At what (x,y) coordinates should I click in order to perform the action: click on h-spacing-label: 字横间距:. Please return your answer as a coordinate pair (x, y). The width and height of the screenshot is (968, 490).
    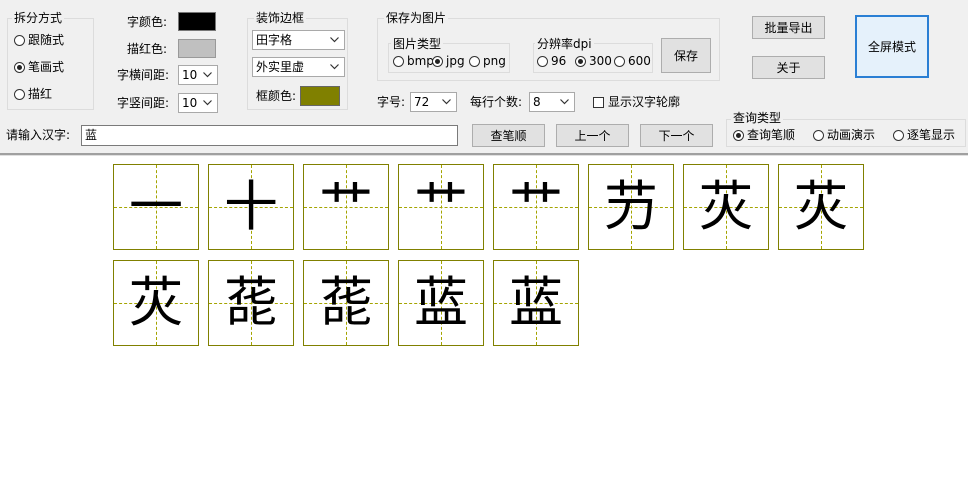
    Looking at the image, I should click on (143, 75).